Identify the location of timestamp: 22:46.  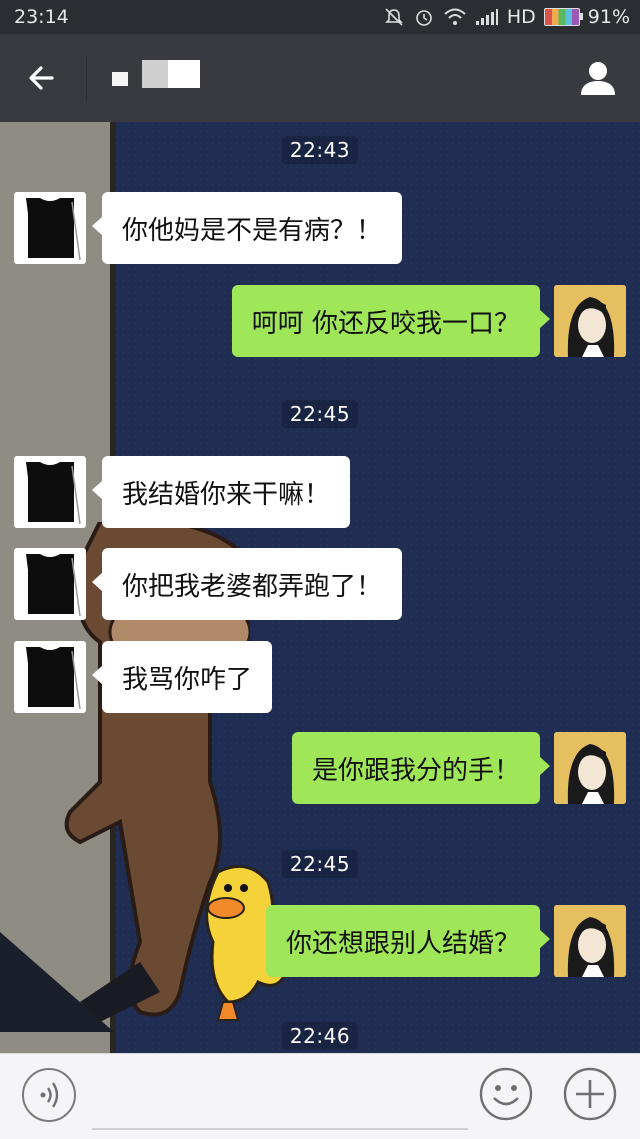
(320, 1036).